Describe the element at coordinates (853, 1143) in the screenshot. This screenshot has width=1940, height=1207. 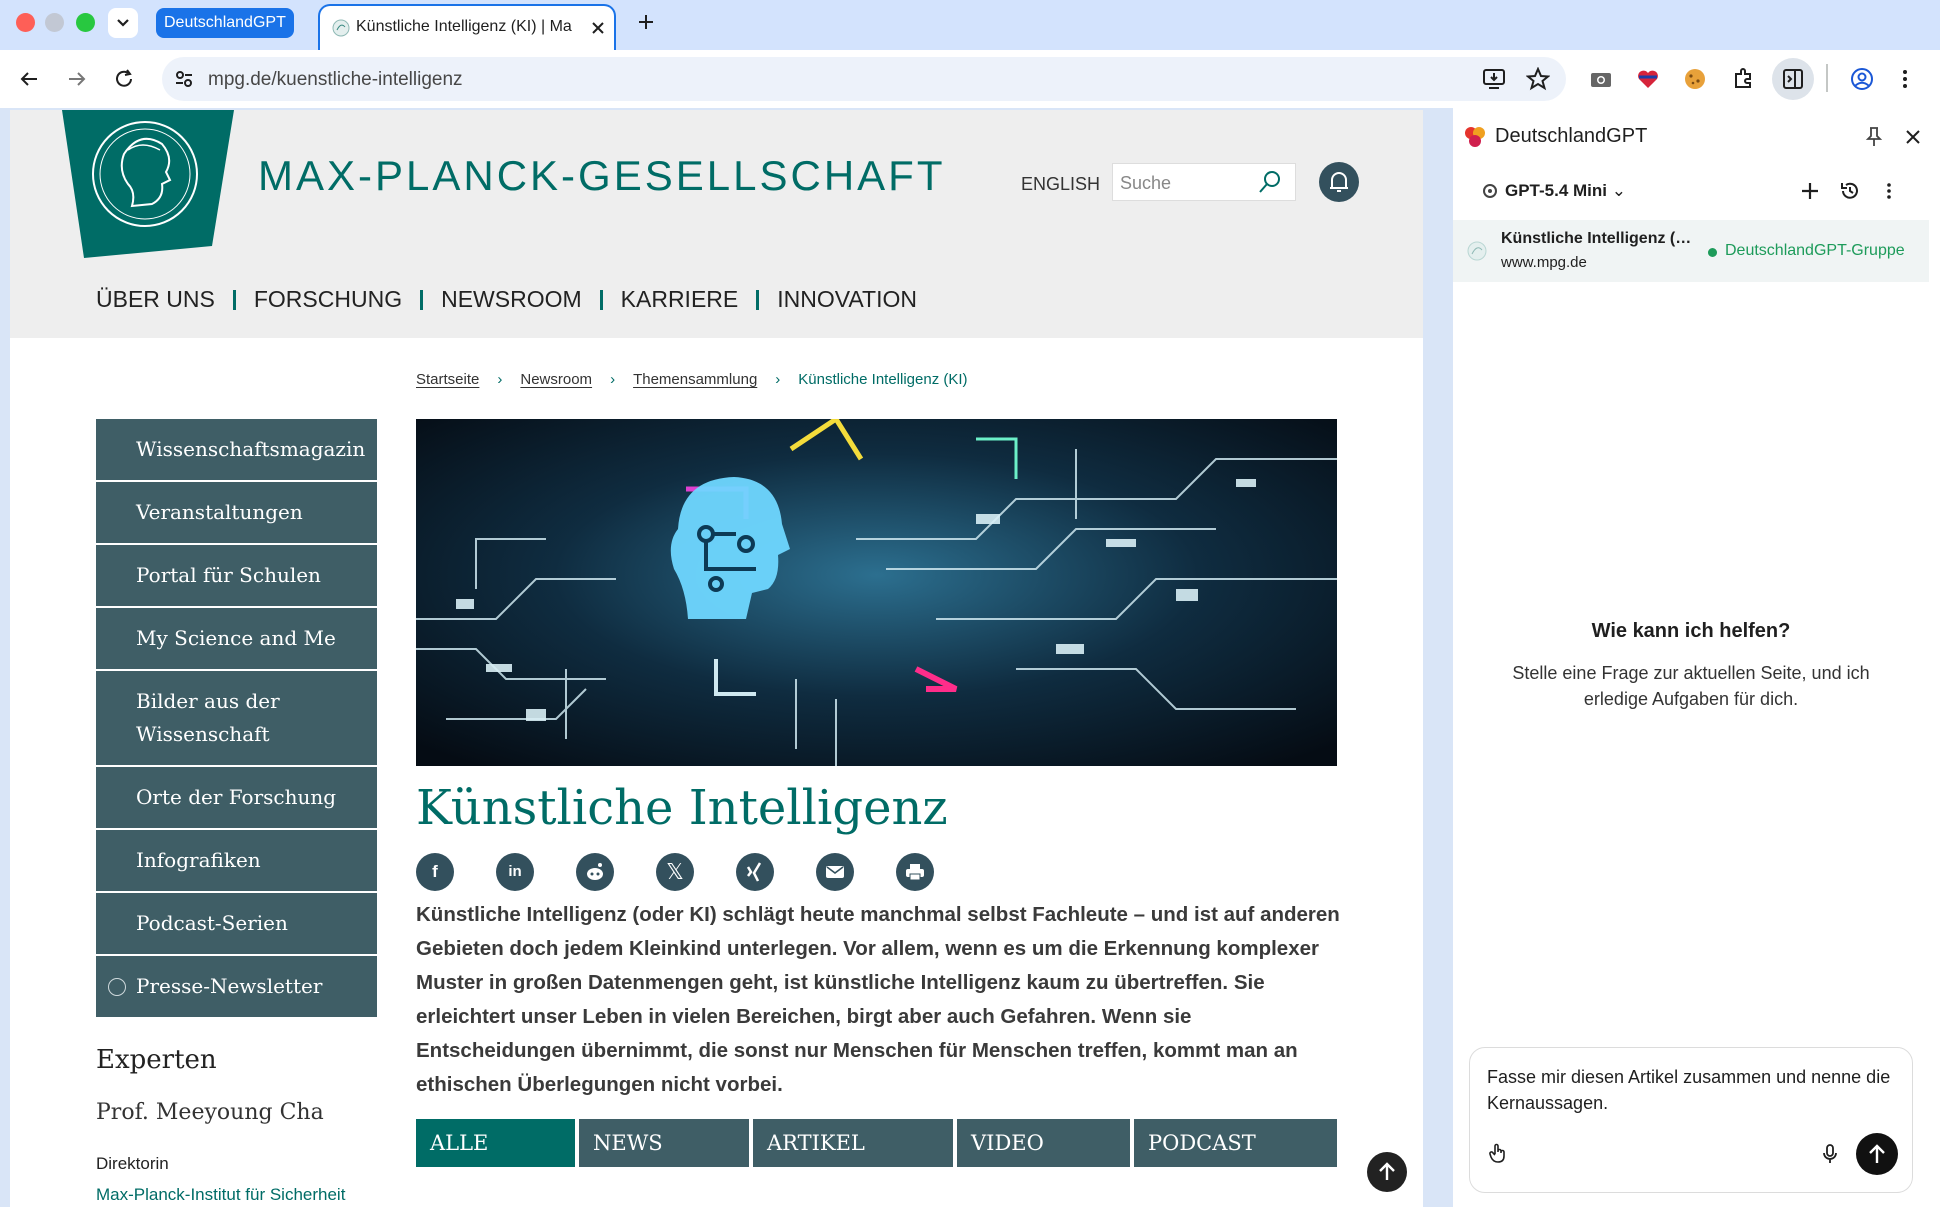
I see `filter-tab-artikel: ARTIKEL` at that location.